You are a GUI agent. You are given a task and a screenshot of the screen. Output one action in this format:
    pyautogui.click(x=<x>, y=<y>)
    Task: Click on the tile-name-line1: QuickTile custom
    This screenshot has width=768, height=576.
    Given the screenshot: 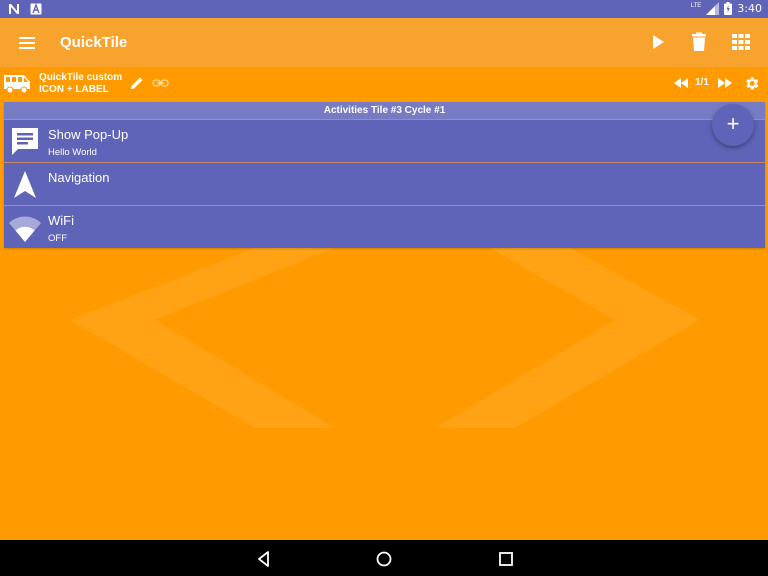 What is the action you would take?
    pyautogui.click(x=81, y=77)
    